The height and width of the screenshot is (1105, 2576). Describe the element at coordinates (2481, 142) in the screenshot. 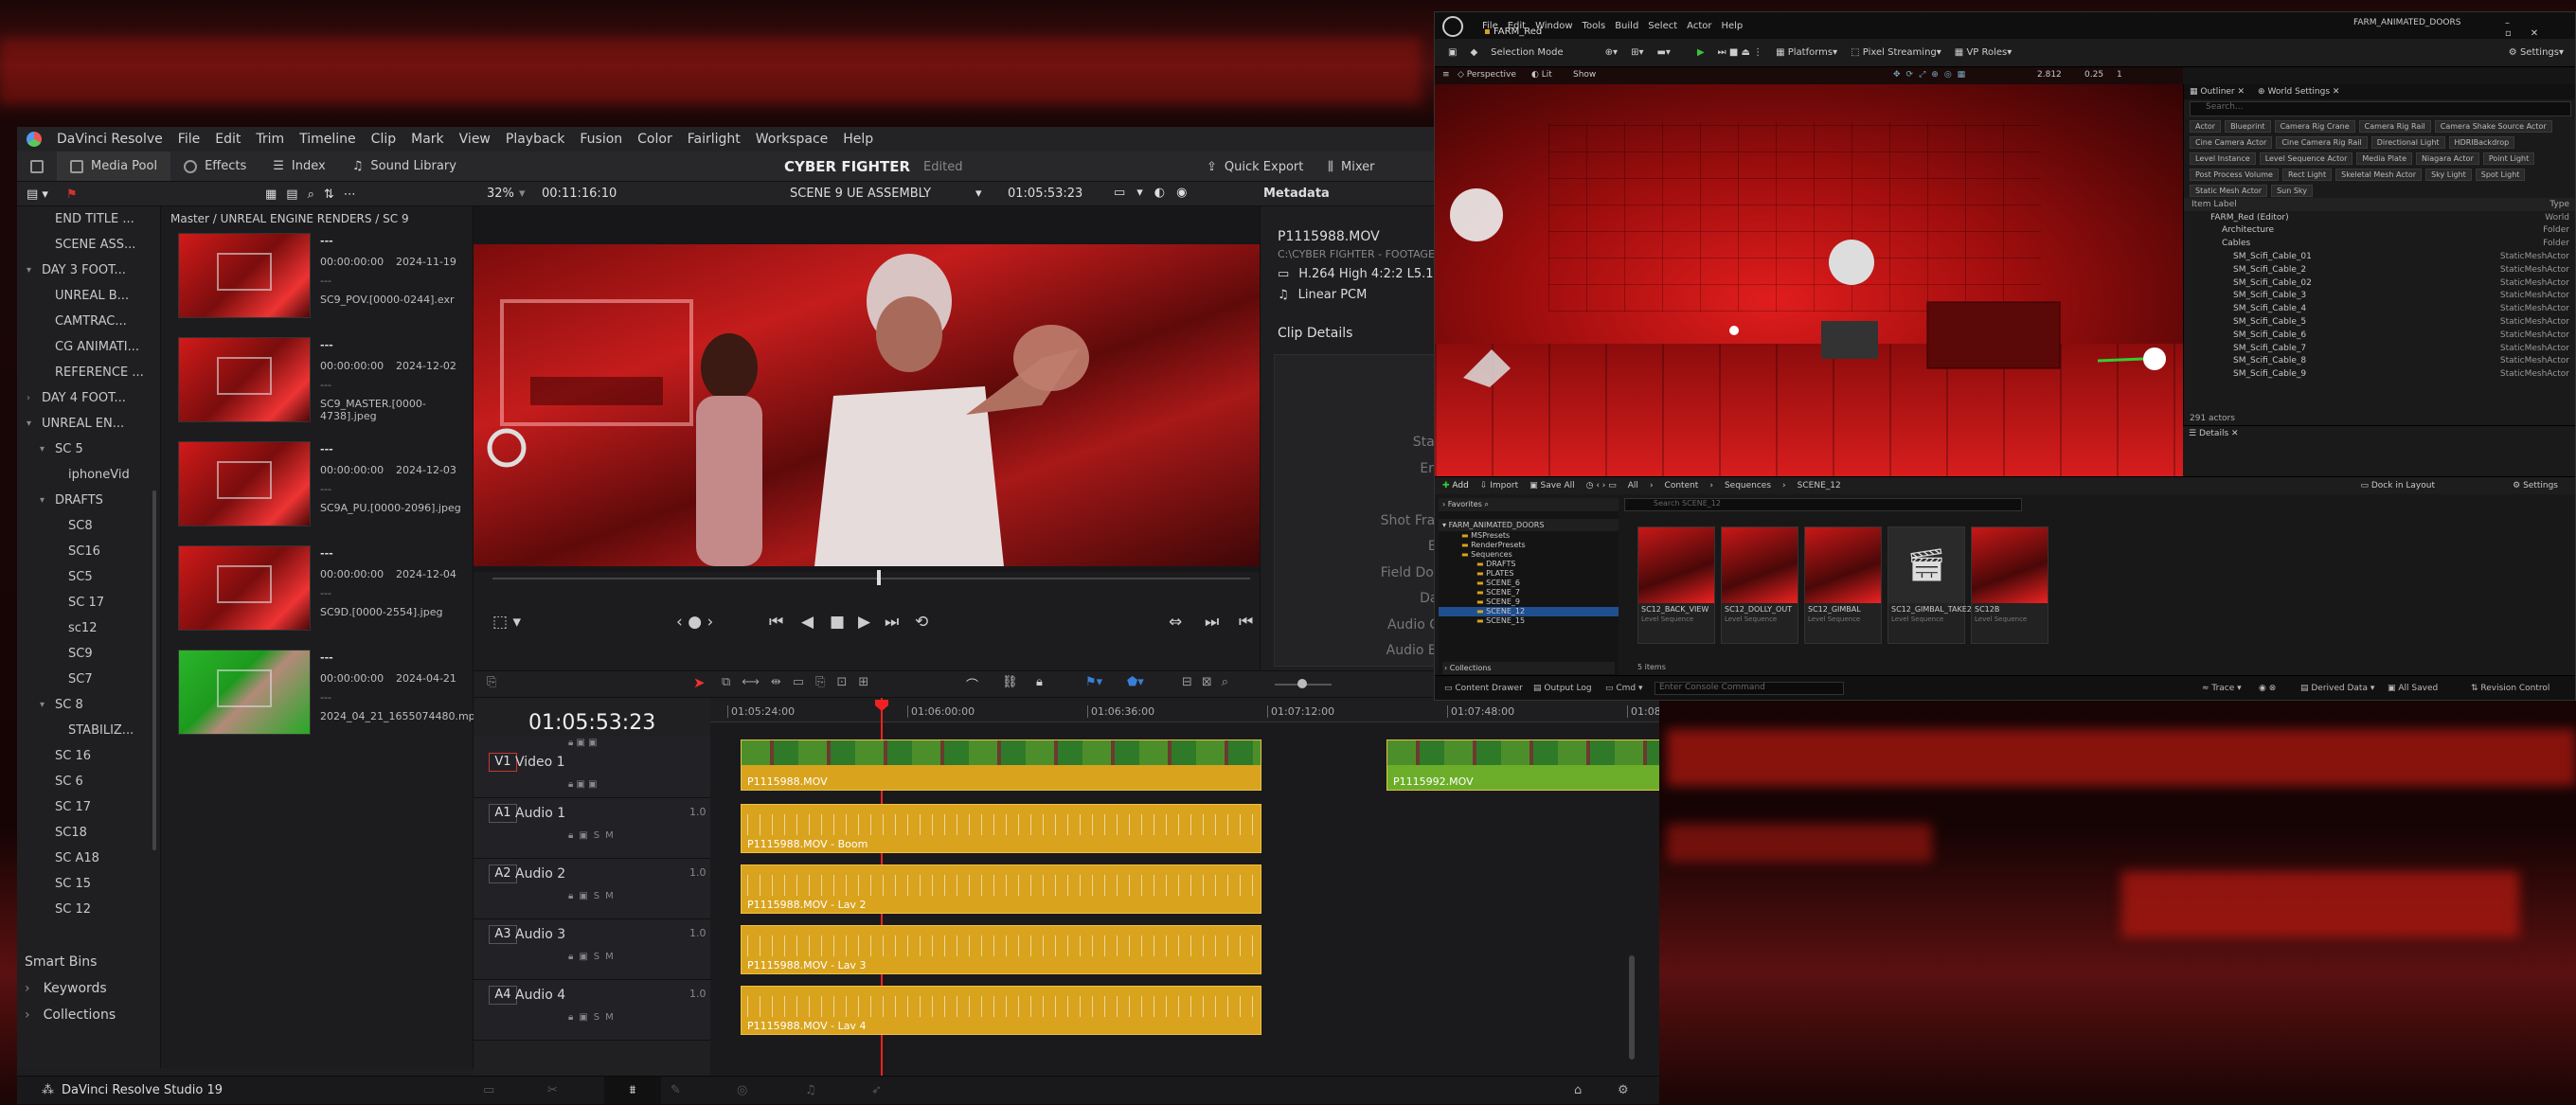

I see `outliner-filter-tag: HDRIBackdrop` at that location.